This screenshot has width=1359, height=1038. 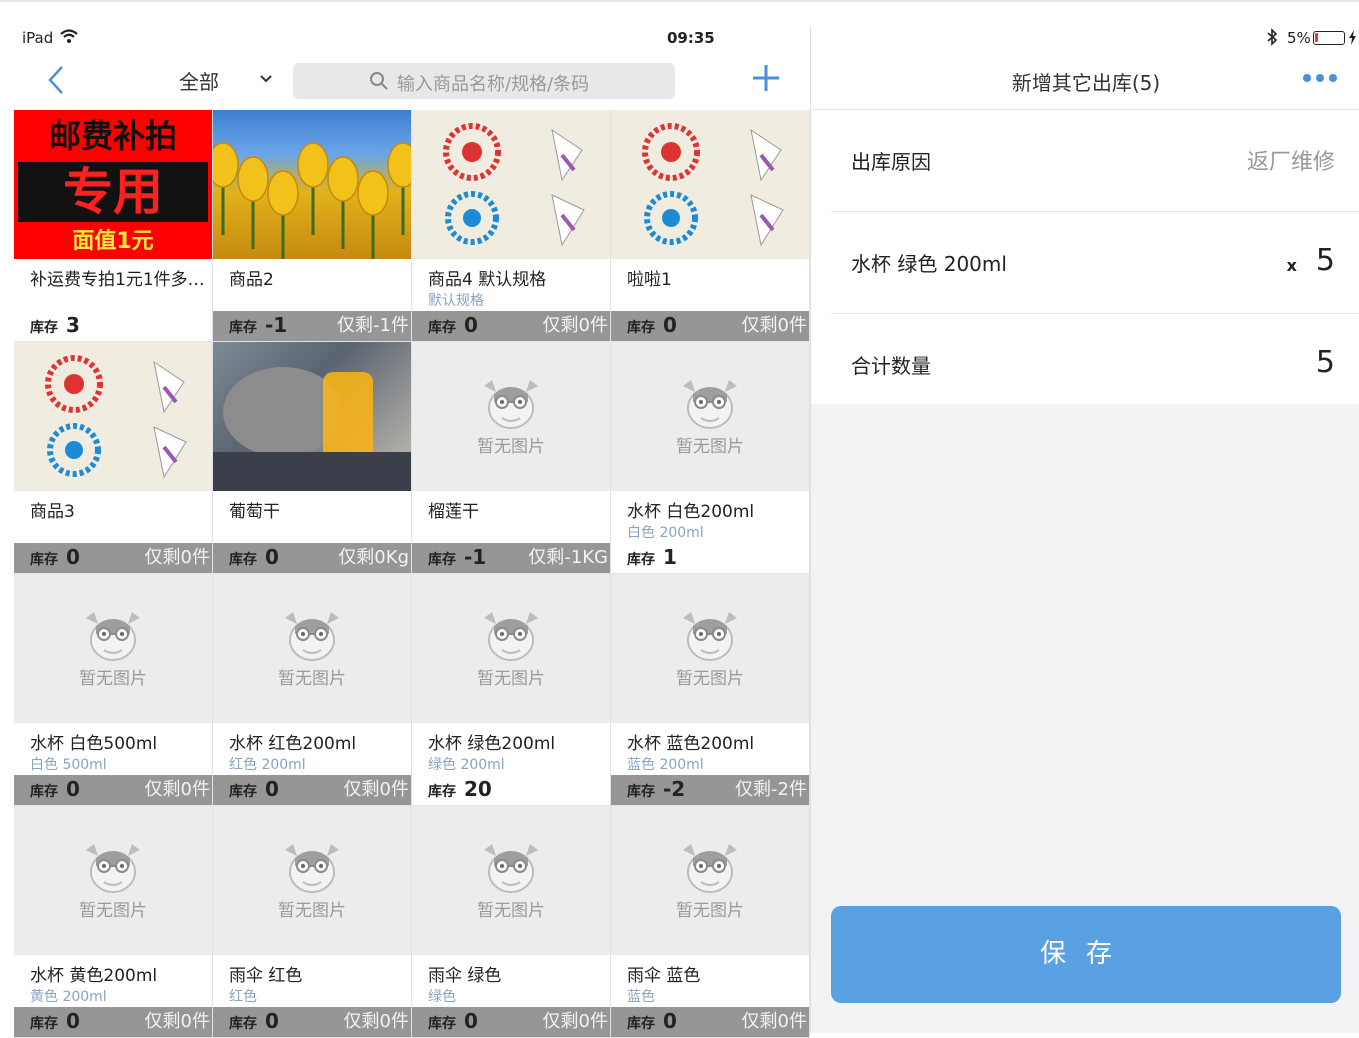 I want to click on product-spec: 黄色 200ml, so click(x=68, y=997).